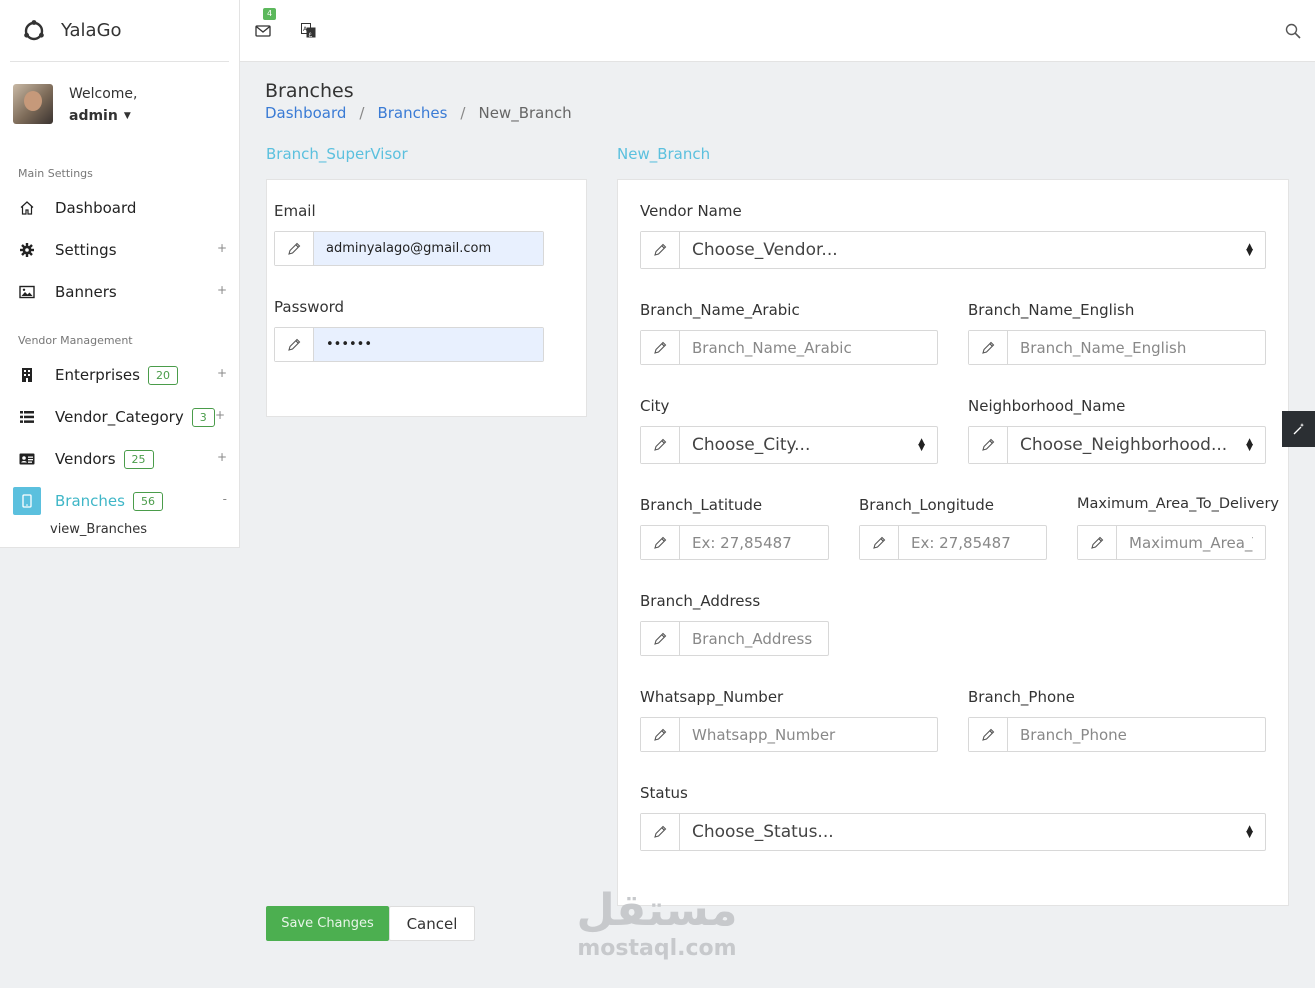  Describe the element at coordinates (428, 344) in the screenshot. I see `password-field` at that location.